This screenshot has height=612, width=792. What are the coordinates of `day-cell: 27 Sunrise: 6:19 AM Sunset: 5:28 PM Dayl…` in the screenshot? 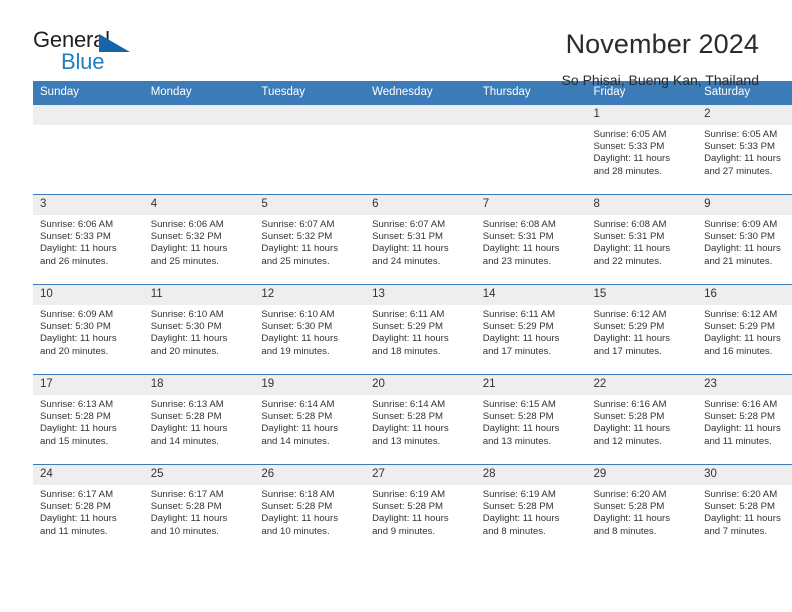 It's located at (420, 509).